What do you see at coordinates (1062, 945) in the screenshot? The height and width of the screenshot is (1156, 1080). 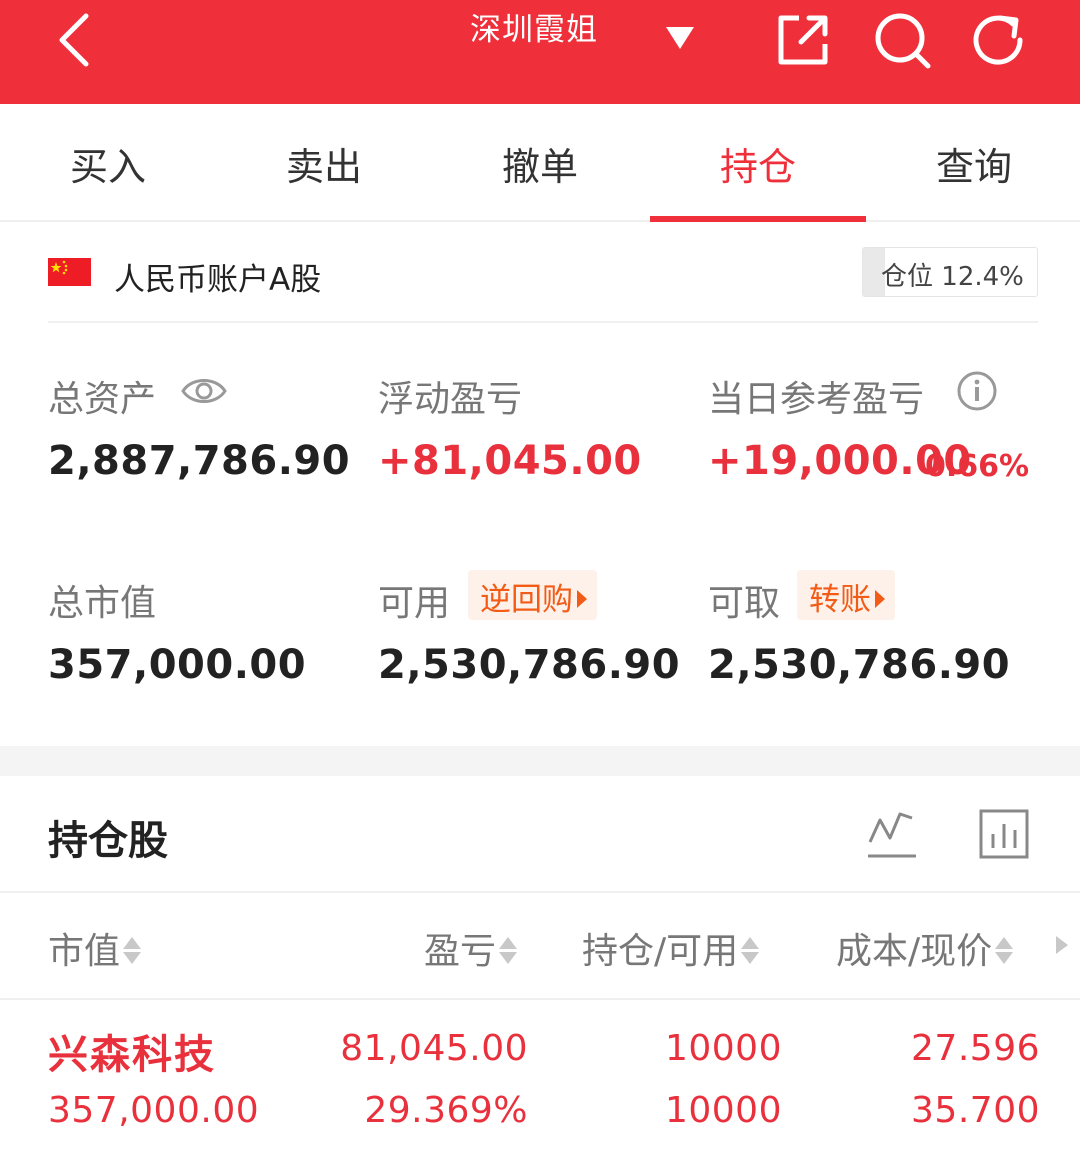 I see `chevron-right-icon` at bounding box center [1062, 945].